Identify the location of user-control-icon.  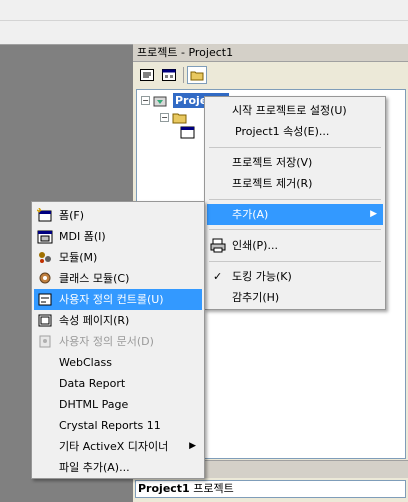
(45, 299).